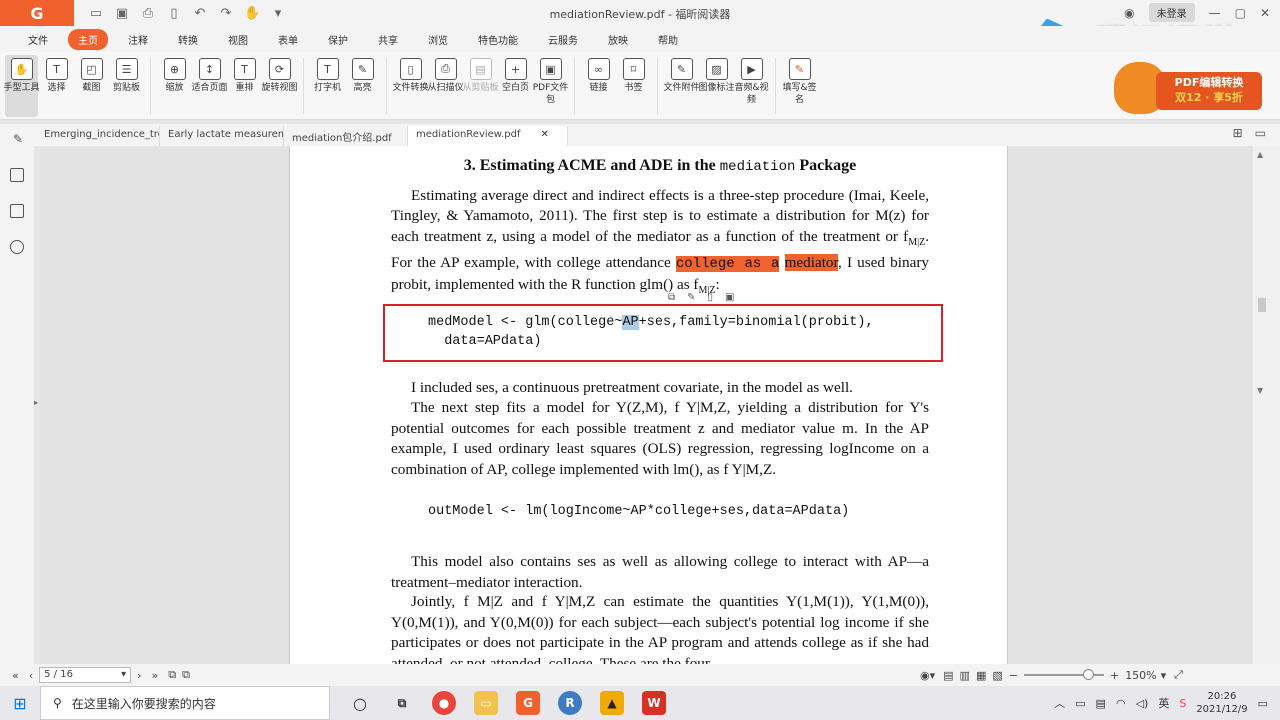 Image resolution: width=1280 pixels, height=720 pixels. I want to click on comments-panel-icon, so click(17, 247).